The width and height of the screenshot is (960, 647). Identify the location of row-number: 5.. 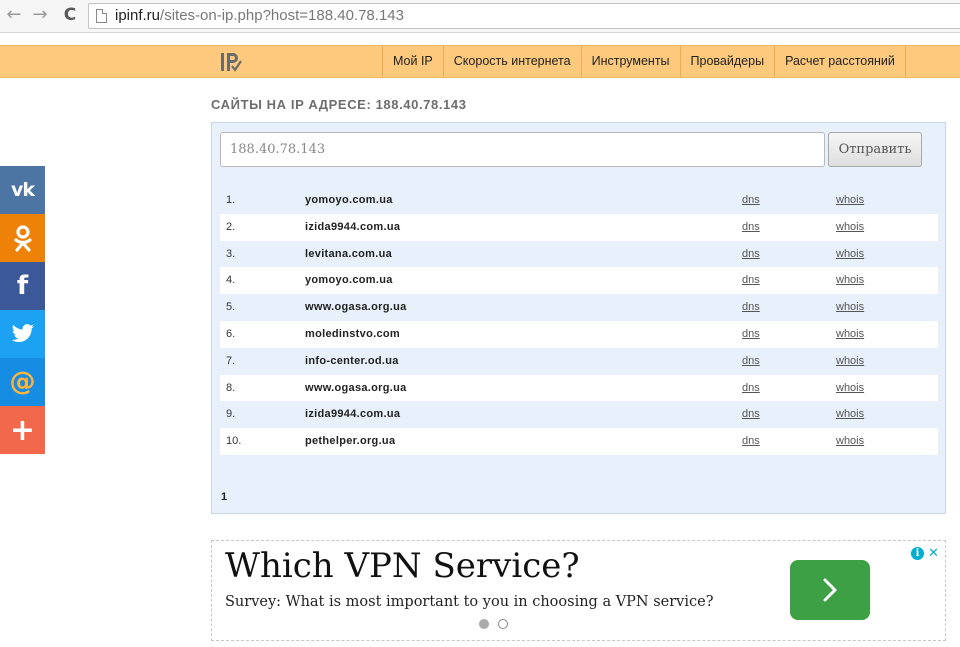
(231, 307).